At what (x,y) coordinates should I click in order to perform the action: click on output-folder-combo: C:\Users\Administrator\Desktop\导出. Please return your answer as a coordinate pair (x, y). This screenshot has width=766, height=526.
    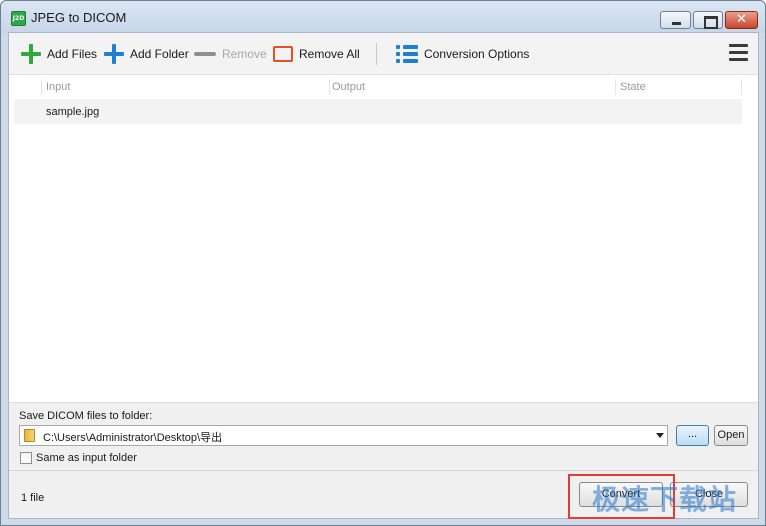
    Looking at the image, I should click on (343, 435).